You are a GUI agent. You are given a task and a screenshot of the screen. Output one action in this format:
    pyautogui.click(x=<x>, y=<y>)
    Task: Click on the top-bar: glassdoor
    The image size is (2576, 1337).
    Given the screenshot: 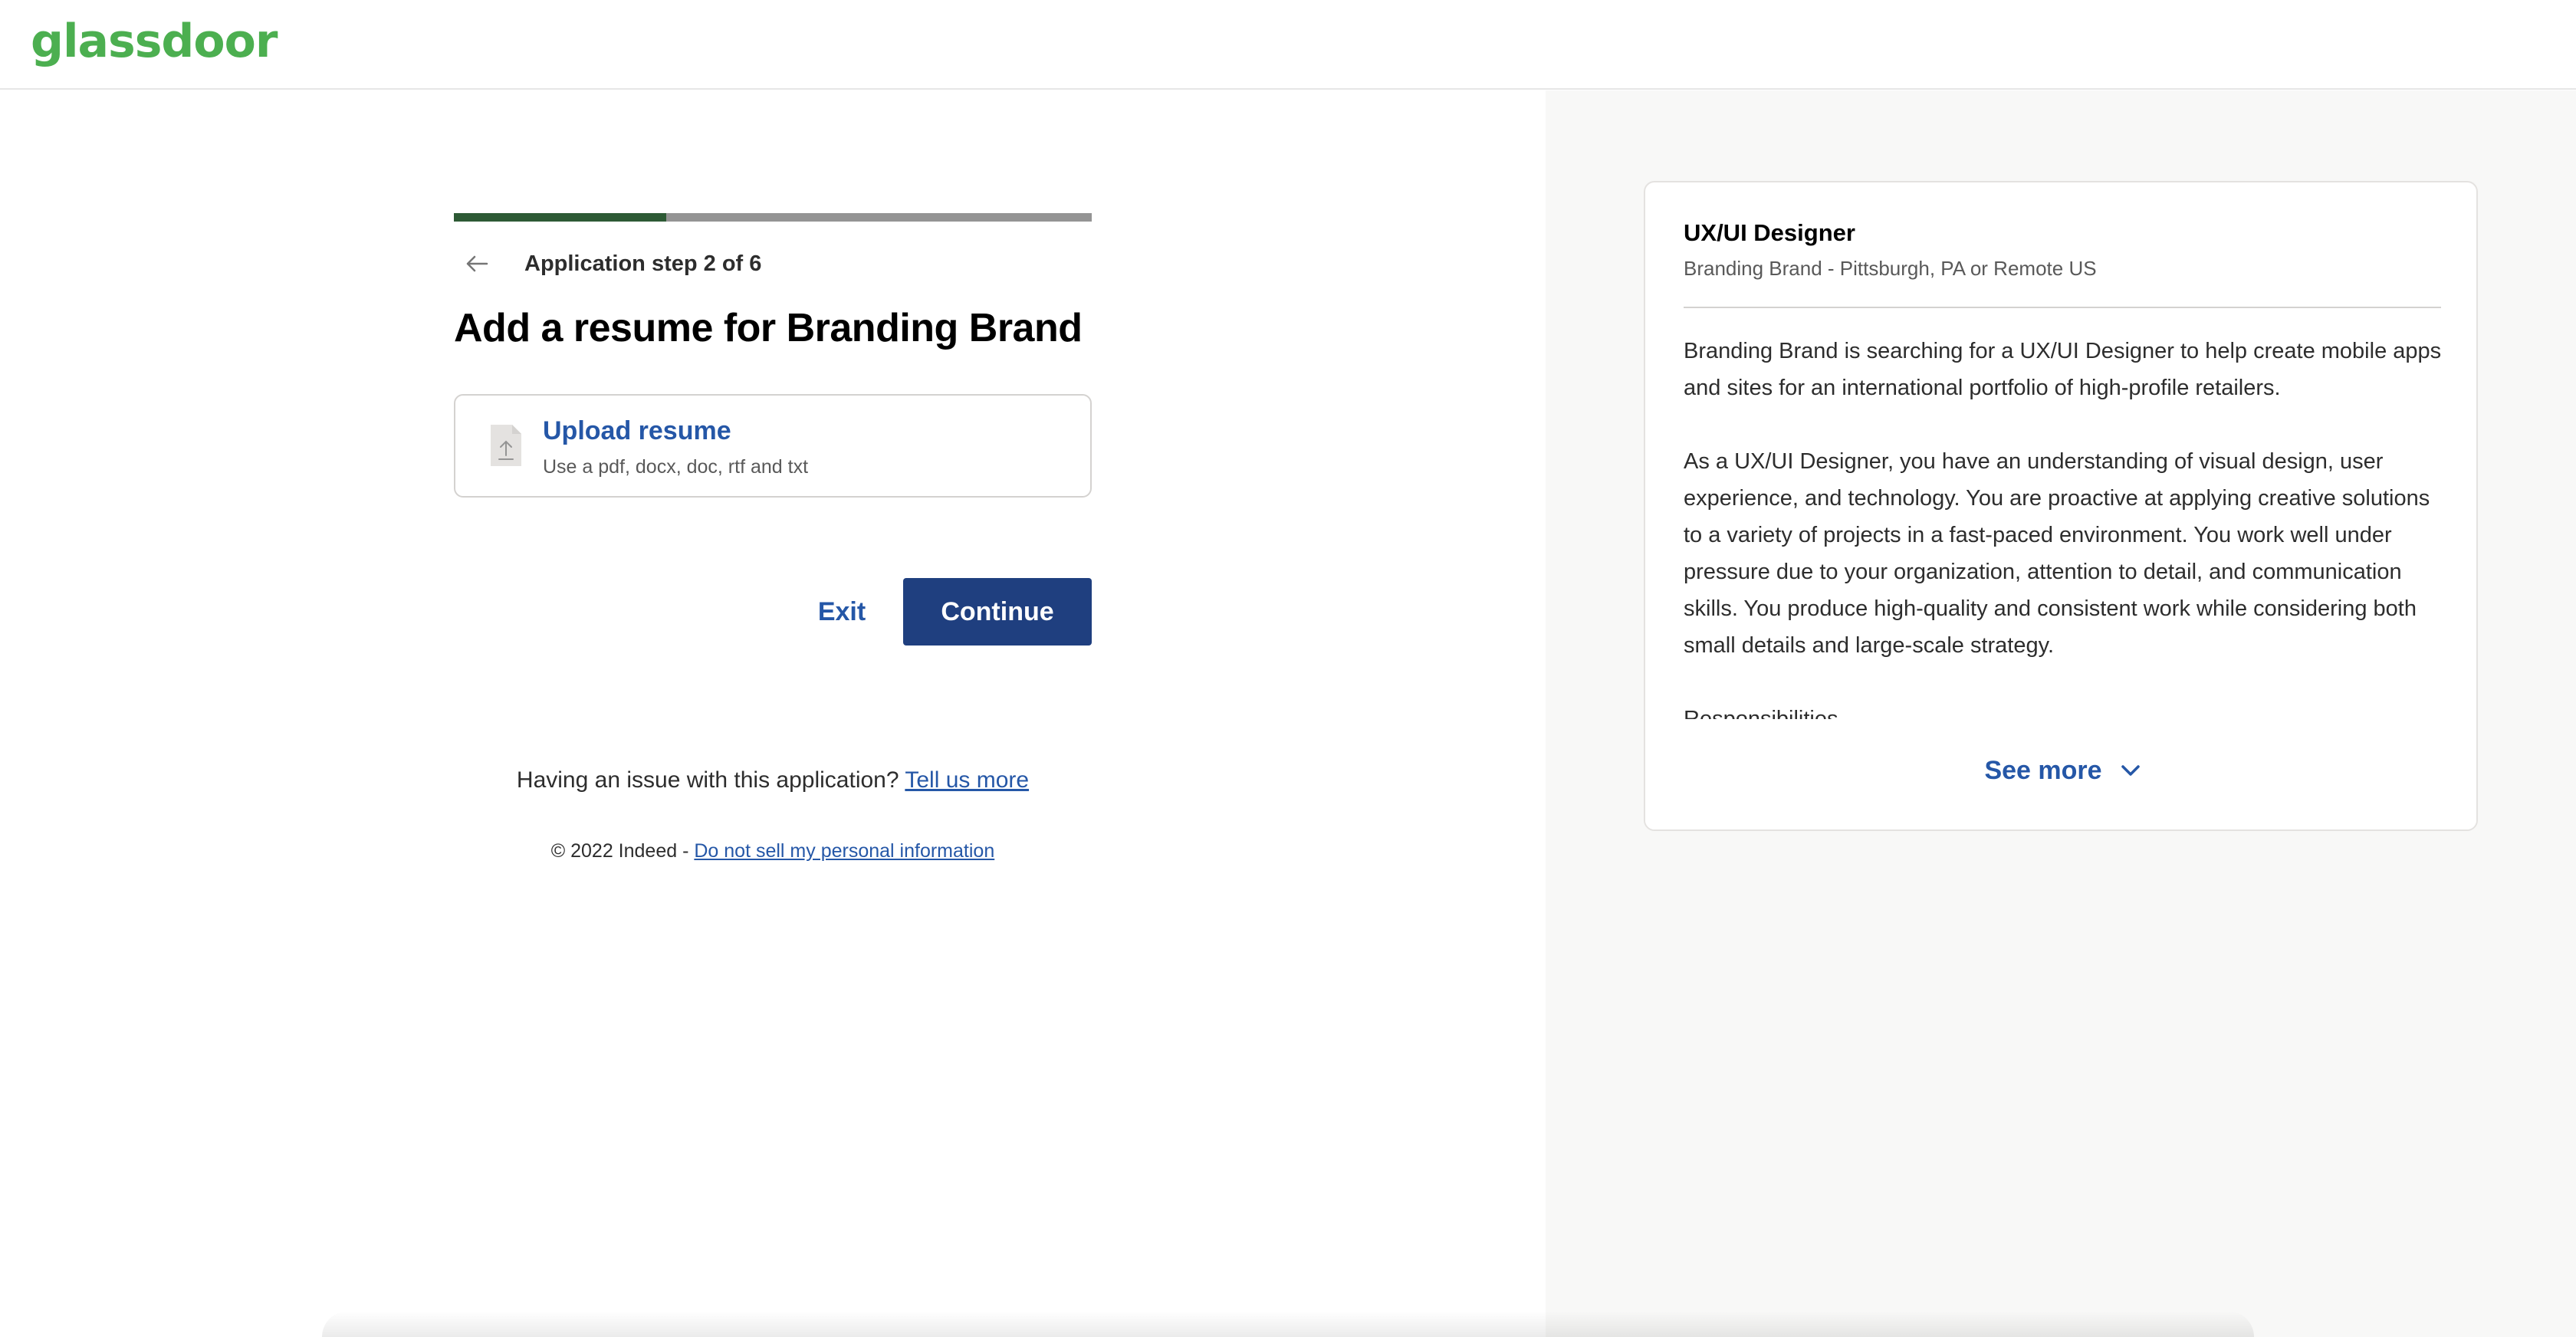 What is the action you would take?
    pyautogui.click(x=1288, y=45)
    